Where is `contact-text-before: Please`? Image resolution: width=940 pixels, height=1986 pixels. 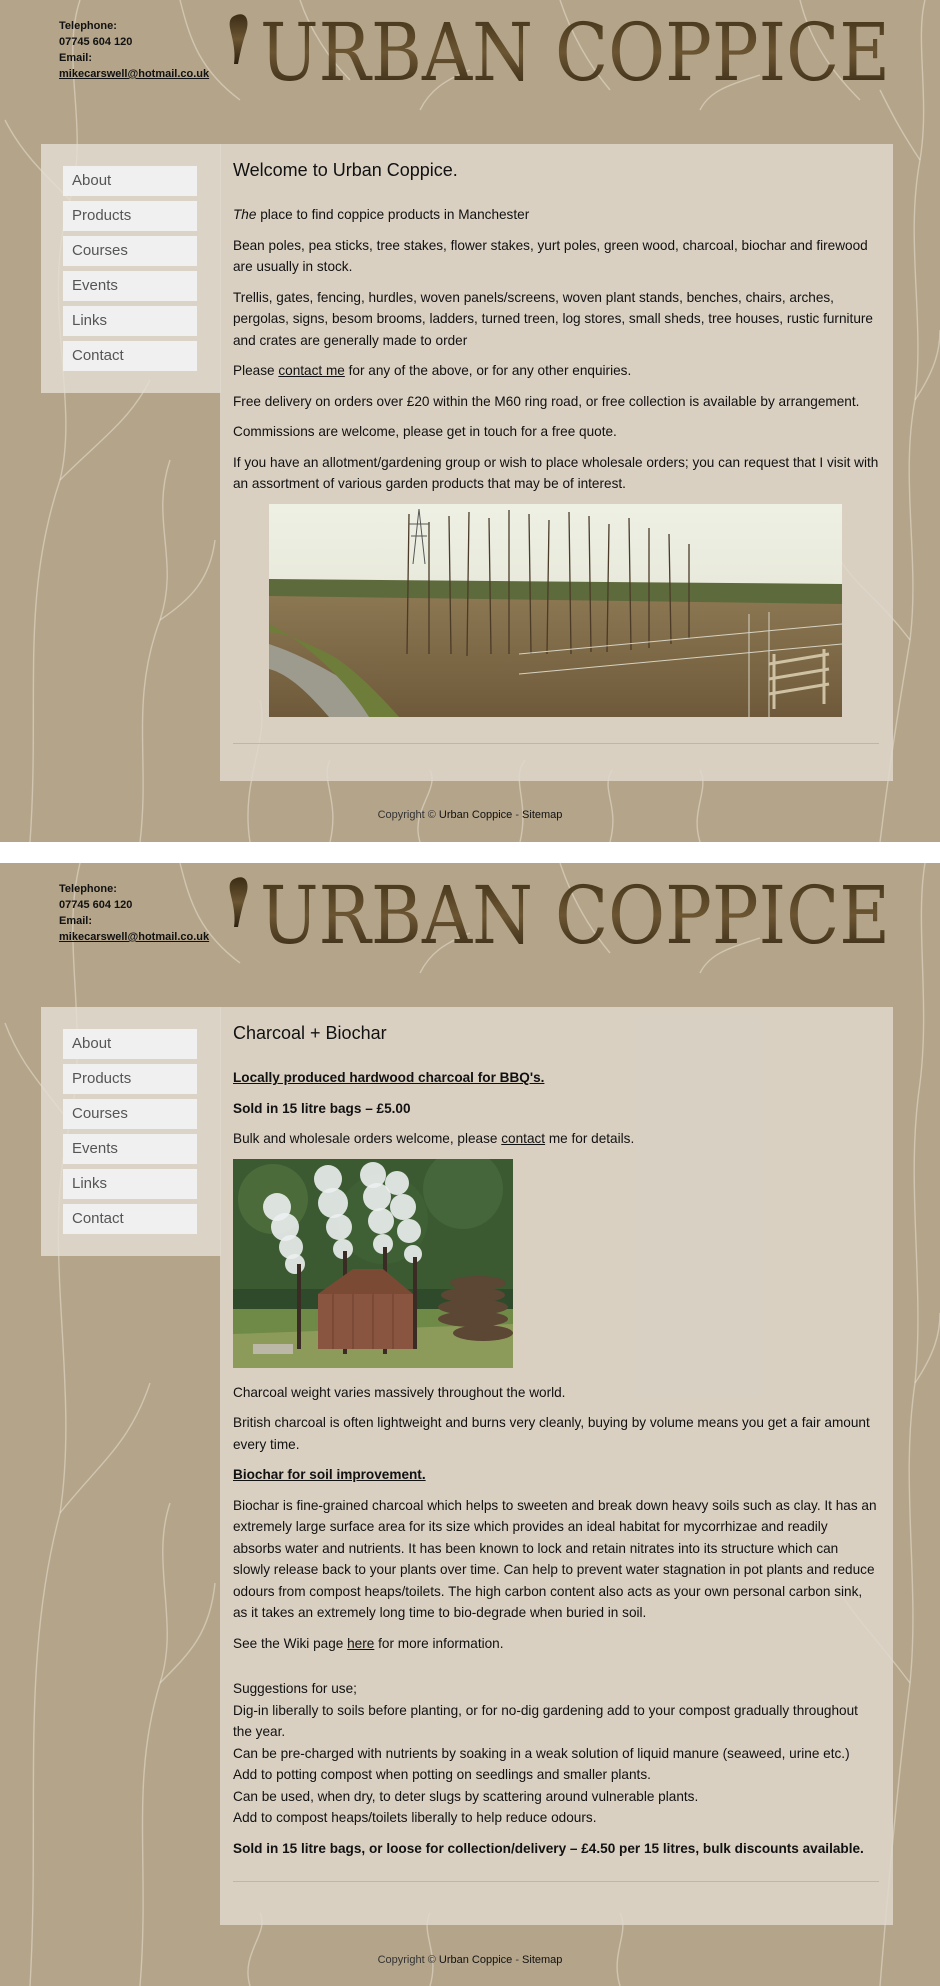
contact-text-before: Please is located at coordinates (256, 370).